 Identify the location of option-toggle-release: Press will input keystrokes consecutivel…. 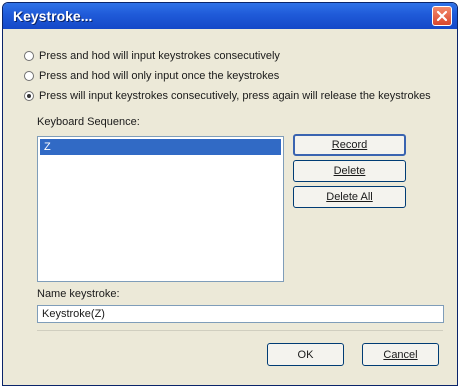
(227, 96).